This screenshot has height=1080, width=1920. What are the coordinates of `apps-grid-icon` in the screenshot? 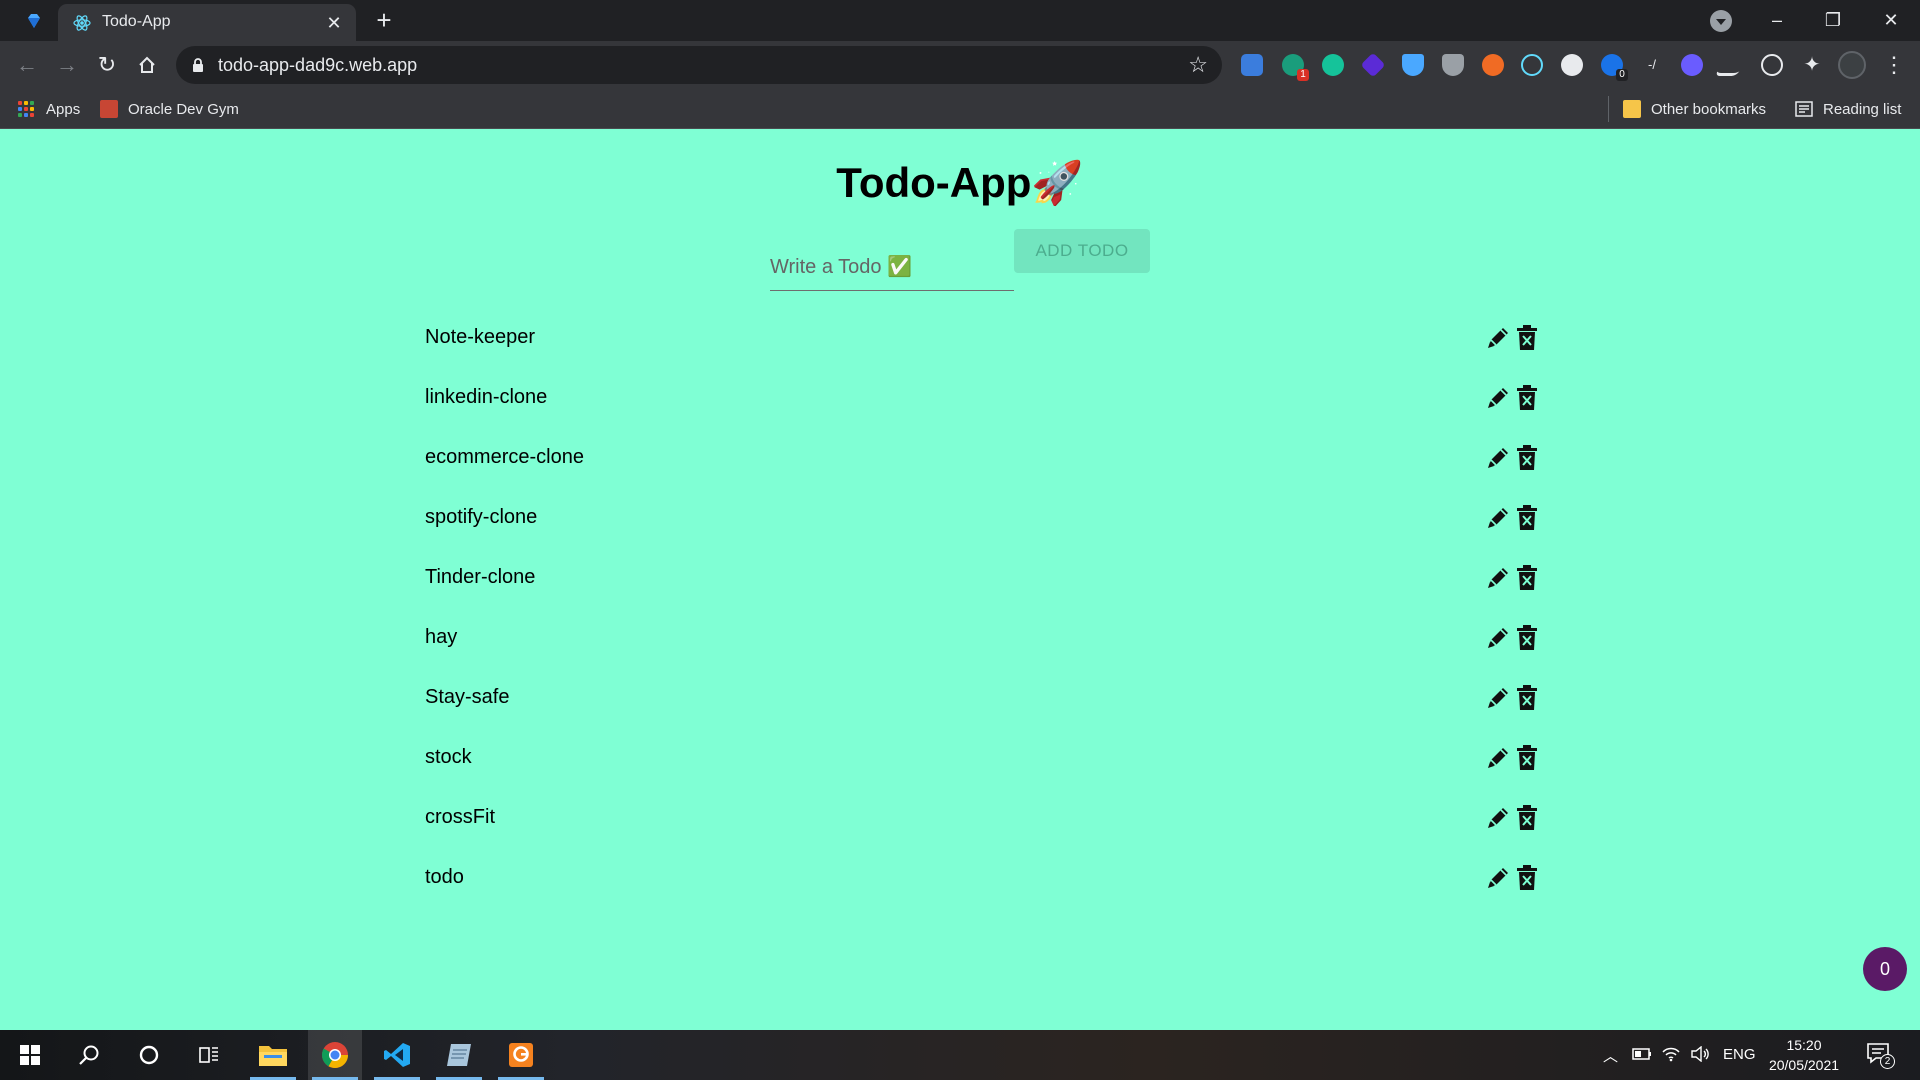 It's located at (26, 109).